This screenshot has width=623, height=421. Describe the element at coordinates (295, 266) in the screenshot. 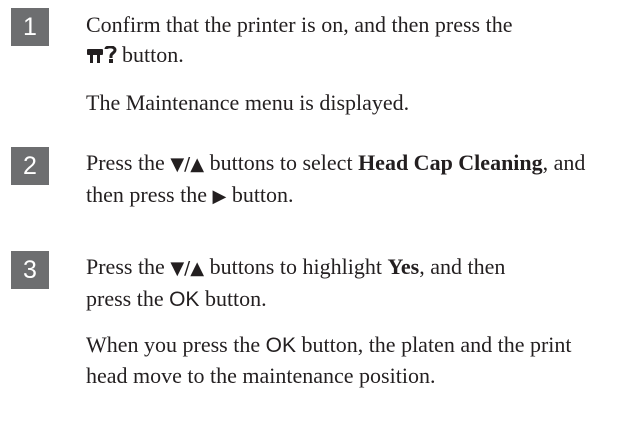

I see `step-3-text: buttons to highlight` at that location.